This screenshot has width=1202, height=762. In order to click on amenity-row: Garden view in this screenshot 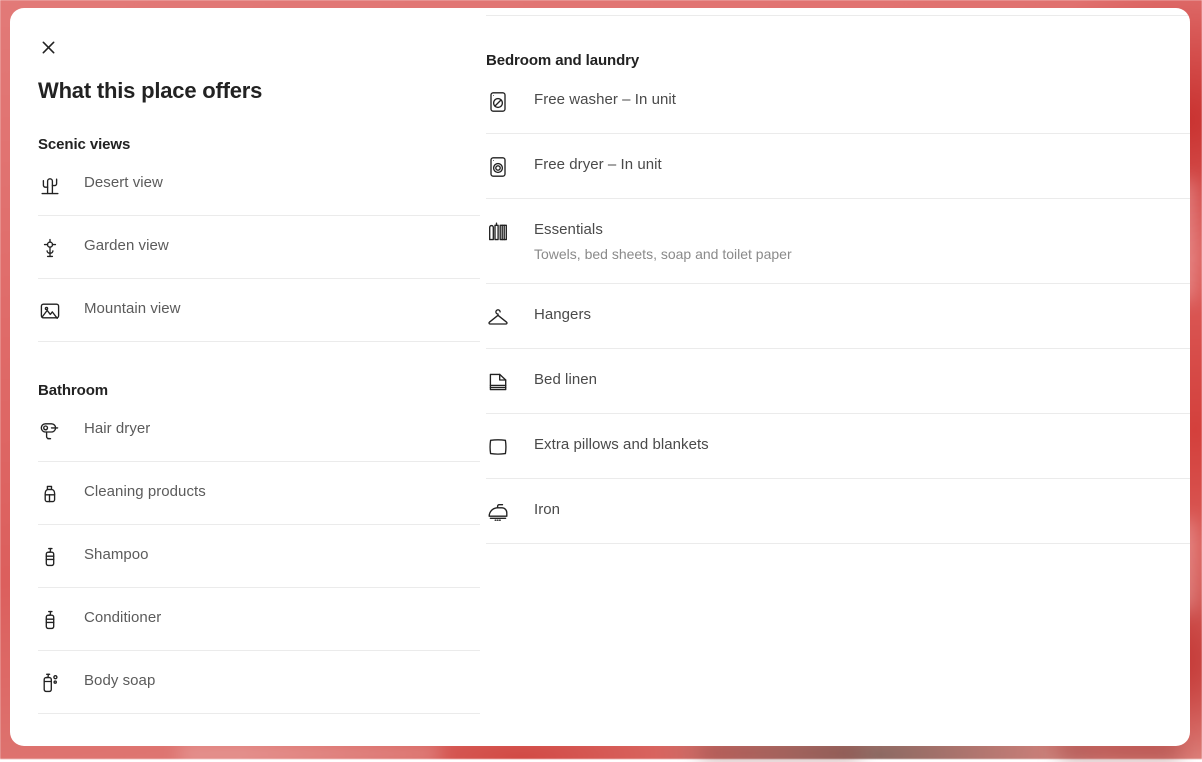, I will do `click(259, 247)`.